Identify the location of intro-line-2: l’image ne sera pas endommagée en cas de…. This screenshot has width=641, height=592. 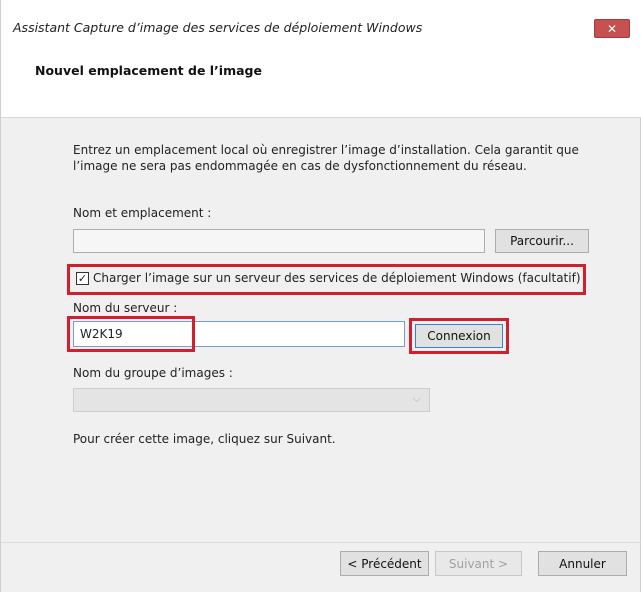
(300, 166).